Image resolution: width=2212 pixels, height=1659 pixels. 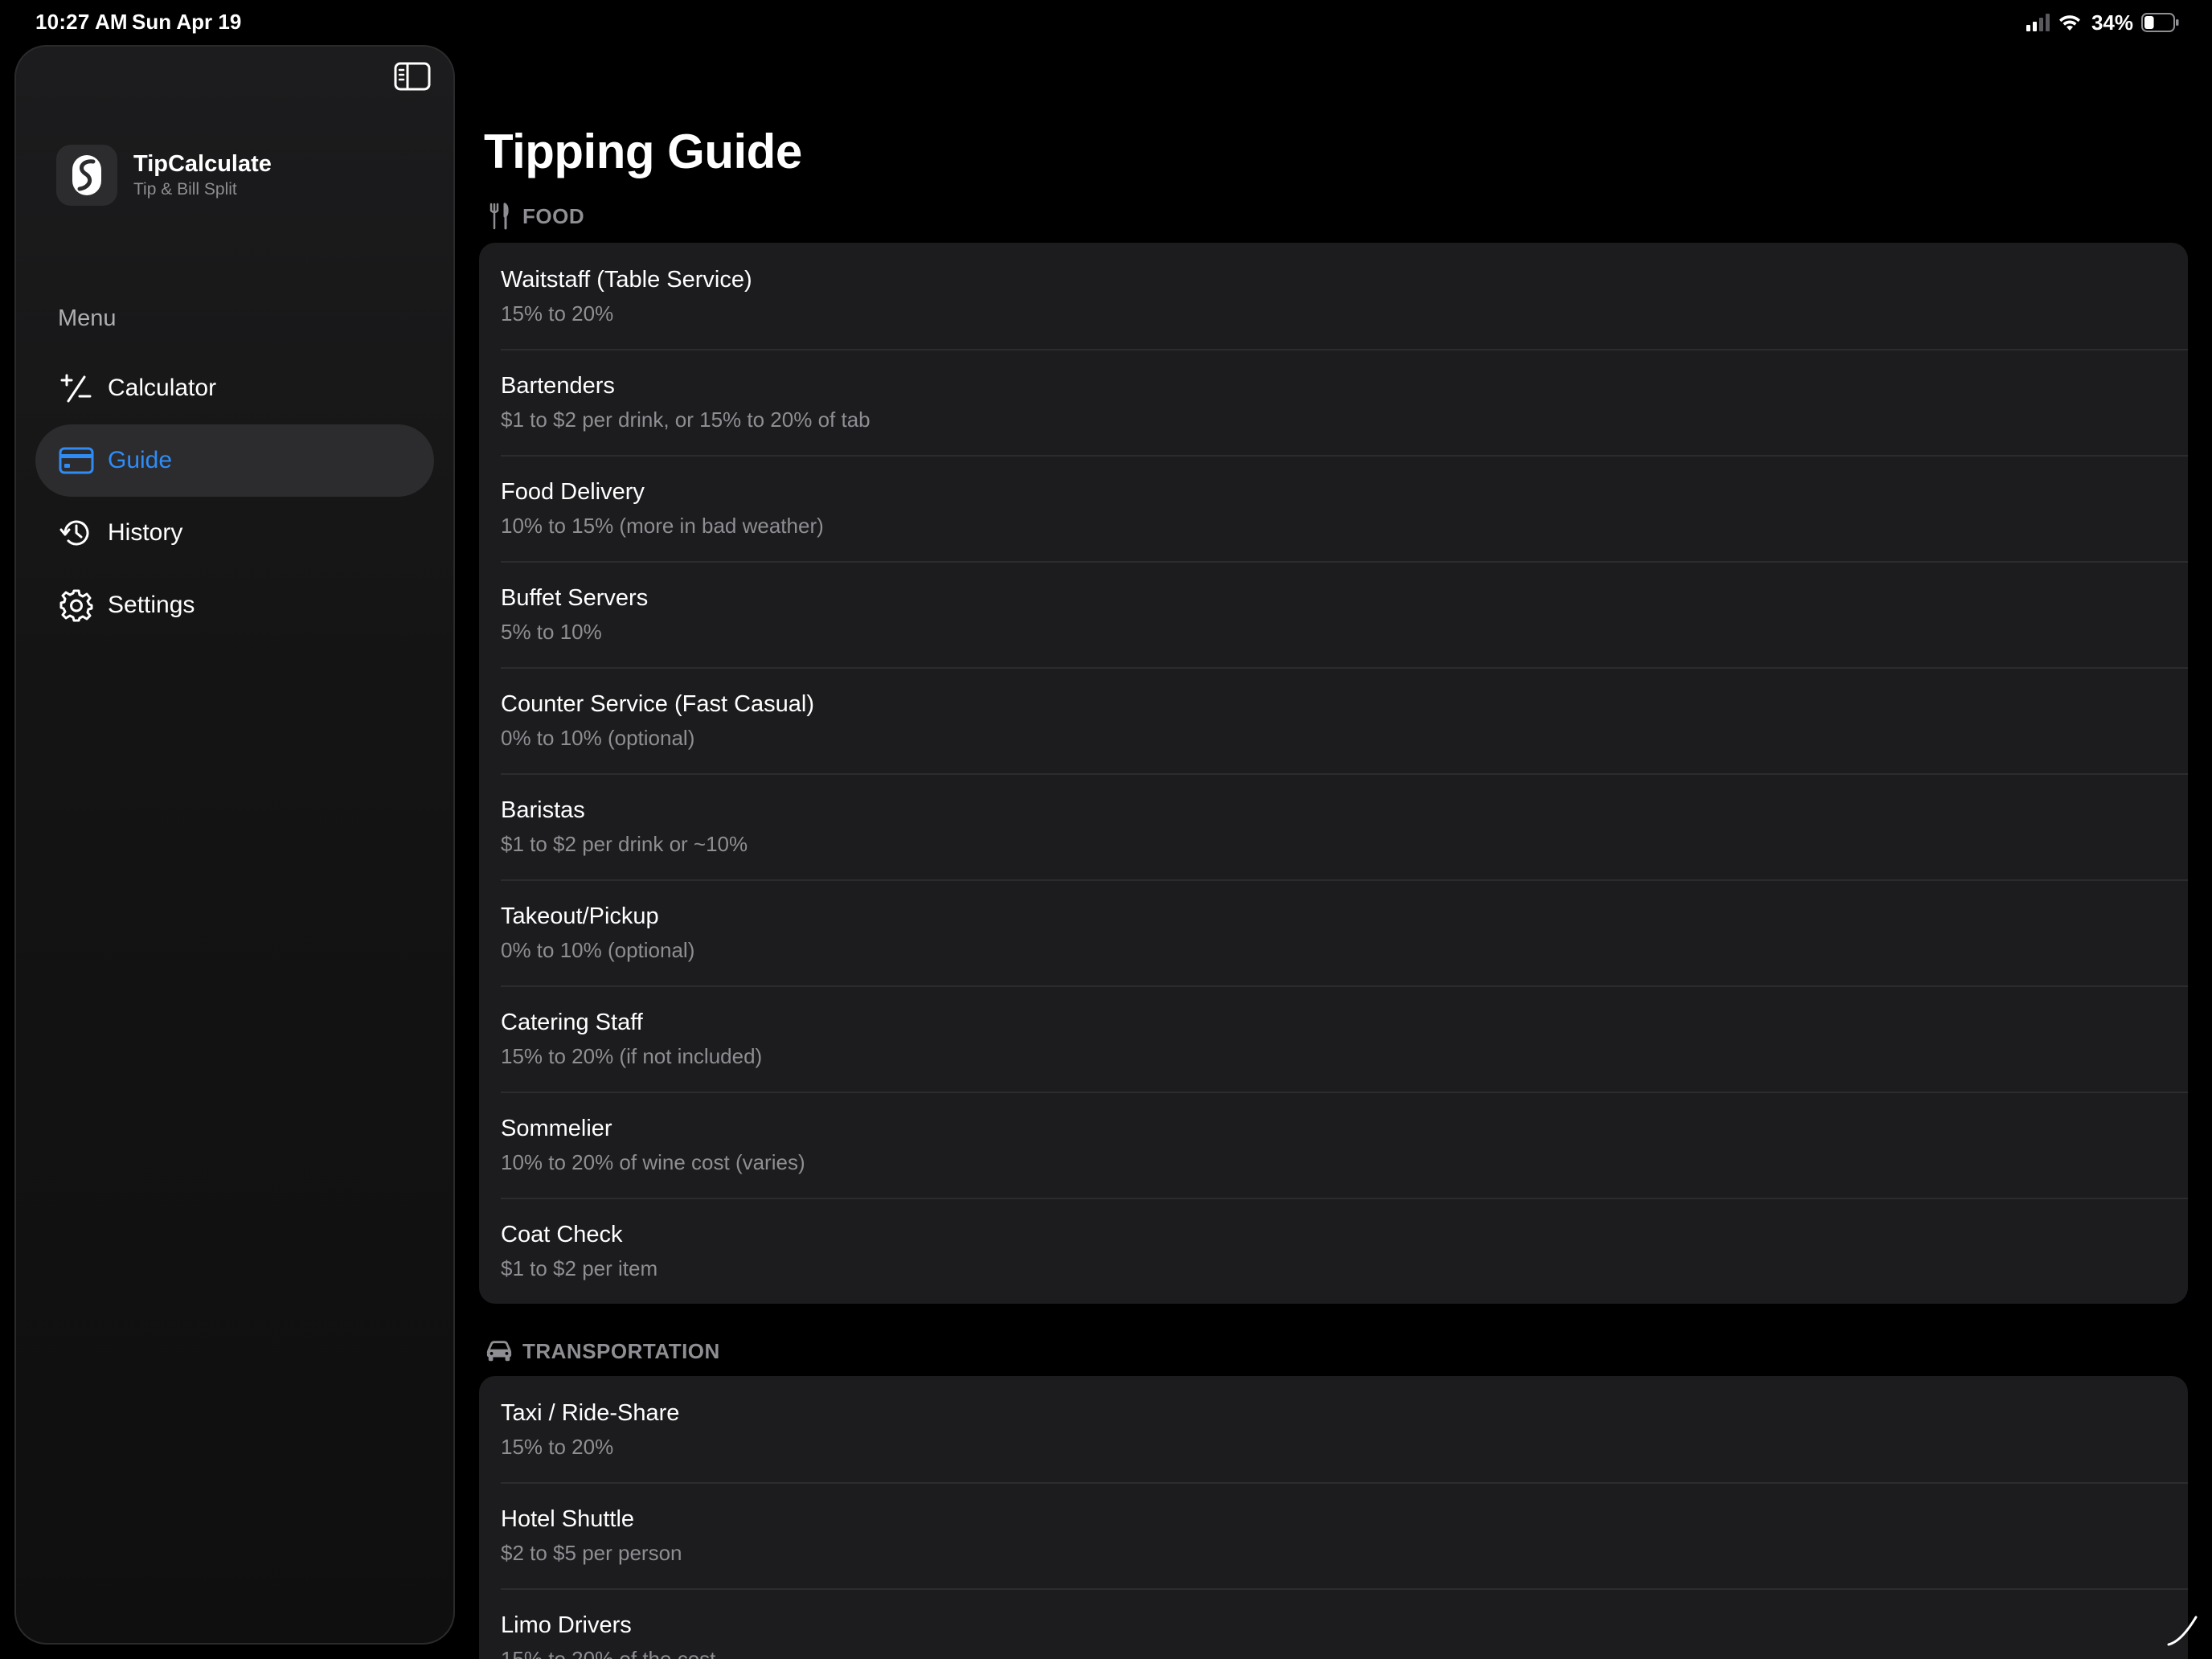 I want to click on list-item: Takeout/Pickup 0% to 10% (optional), so click(x=1333, y=932).